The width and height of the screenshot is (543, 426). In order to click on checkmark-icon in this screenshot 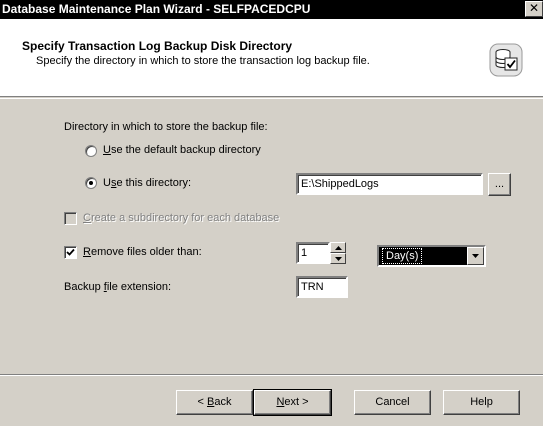, I will do `click(70, 252)`.